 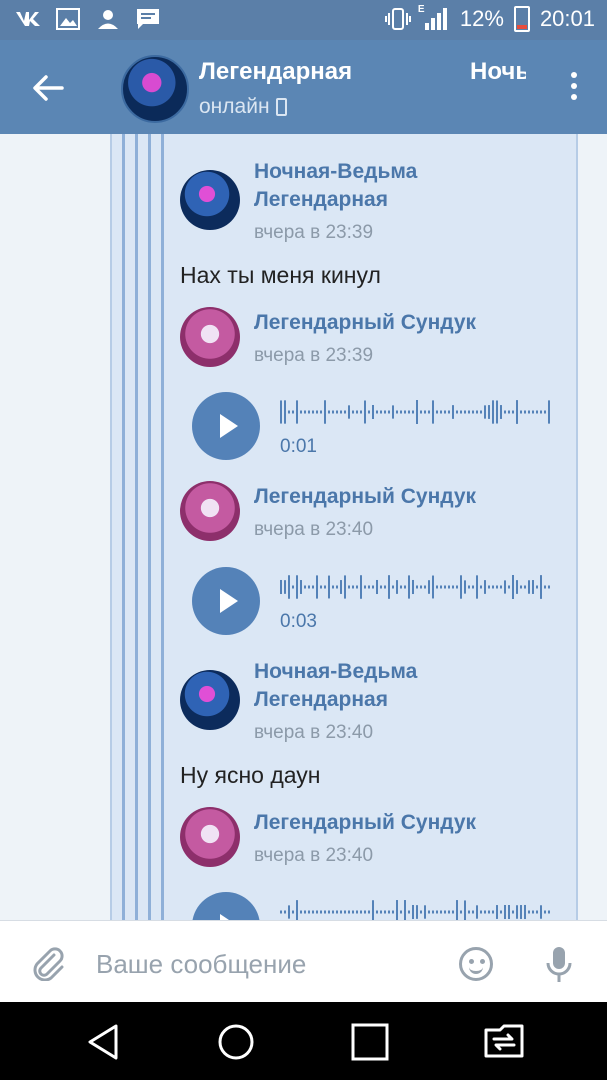 What do you see at coordinates (236, 1042) in the screenshot?
I see `nav-home-icon` at bounding box center [236, 1042].